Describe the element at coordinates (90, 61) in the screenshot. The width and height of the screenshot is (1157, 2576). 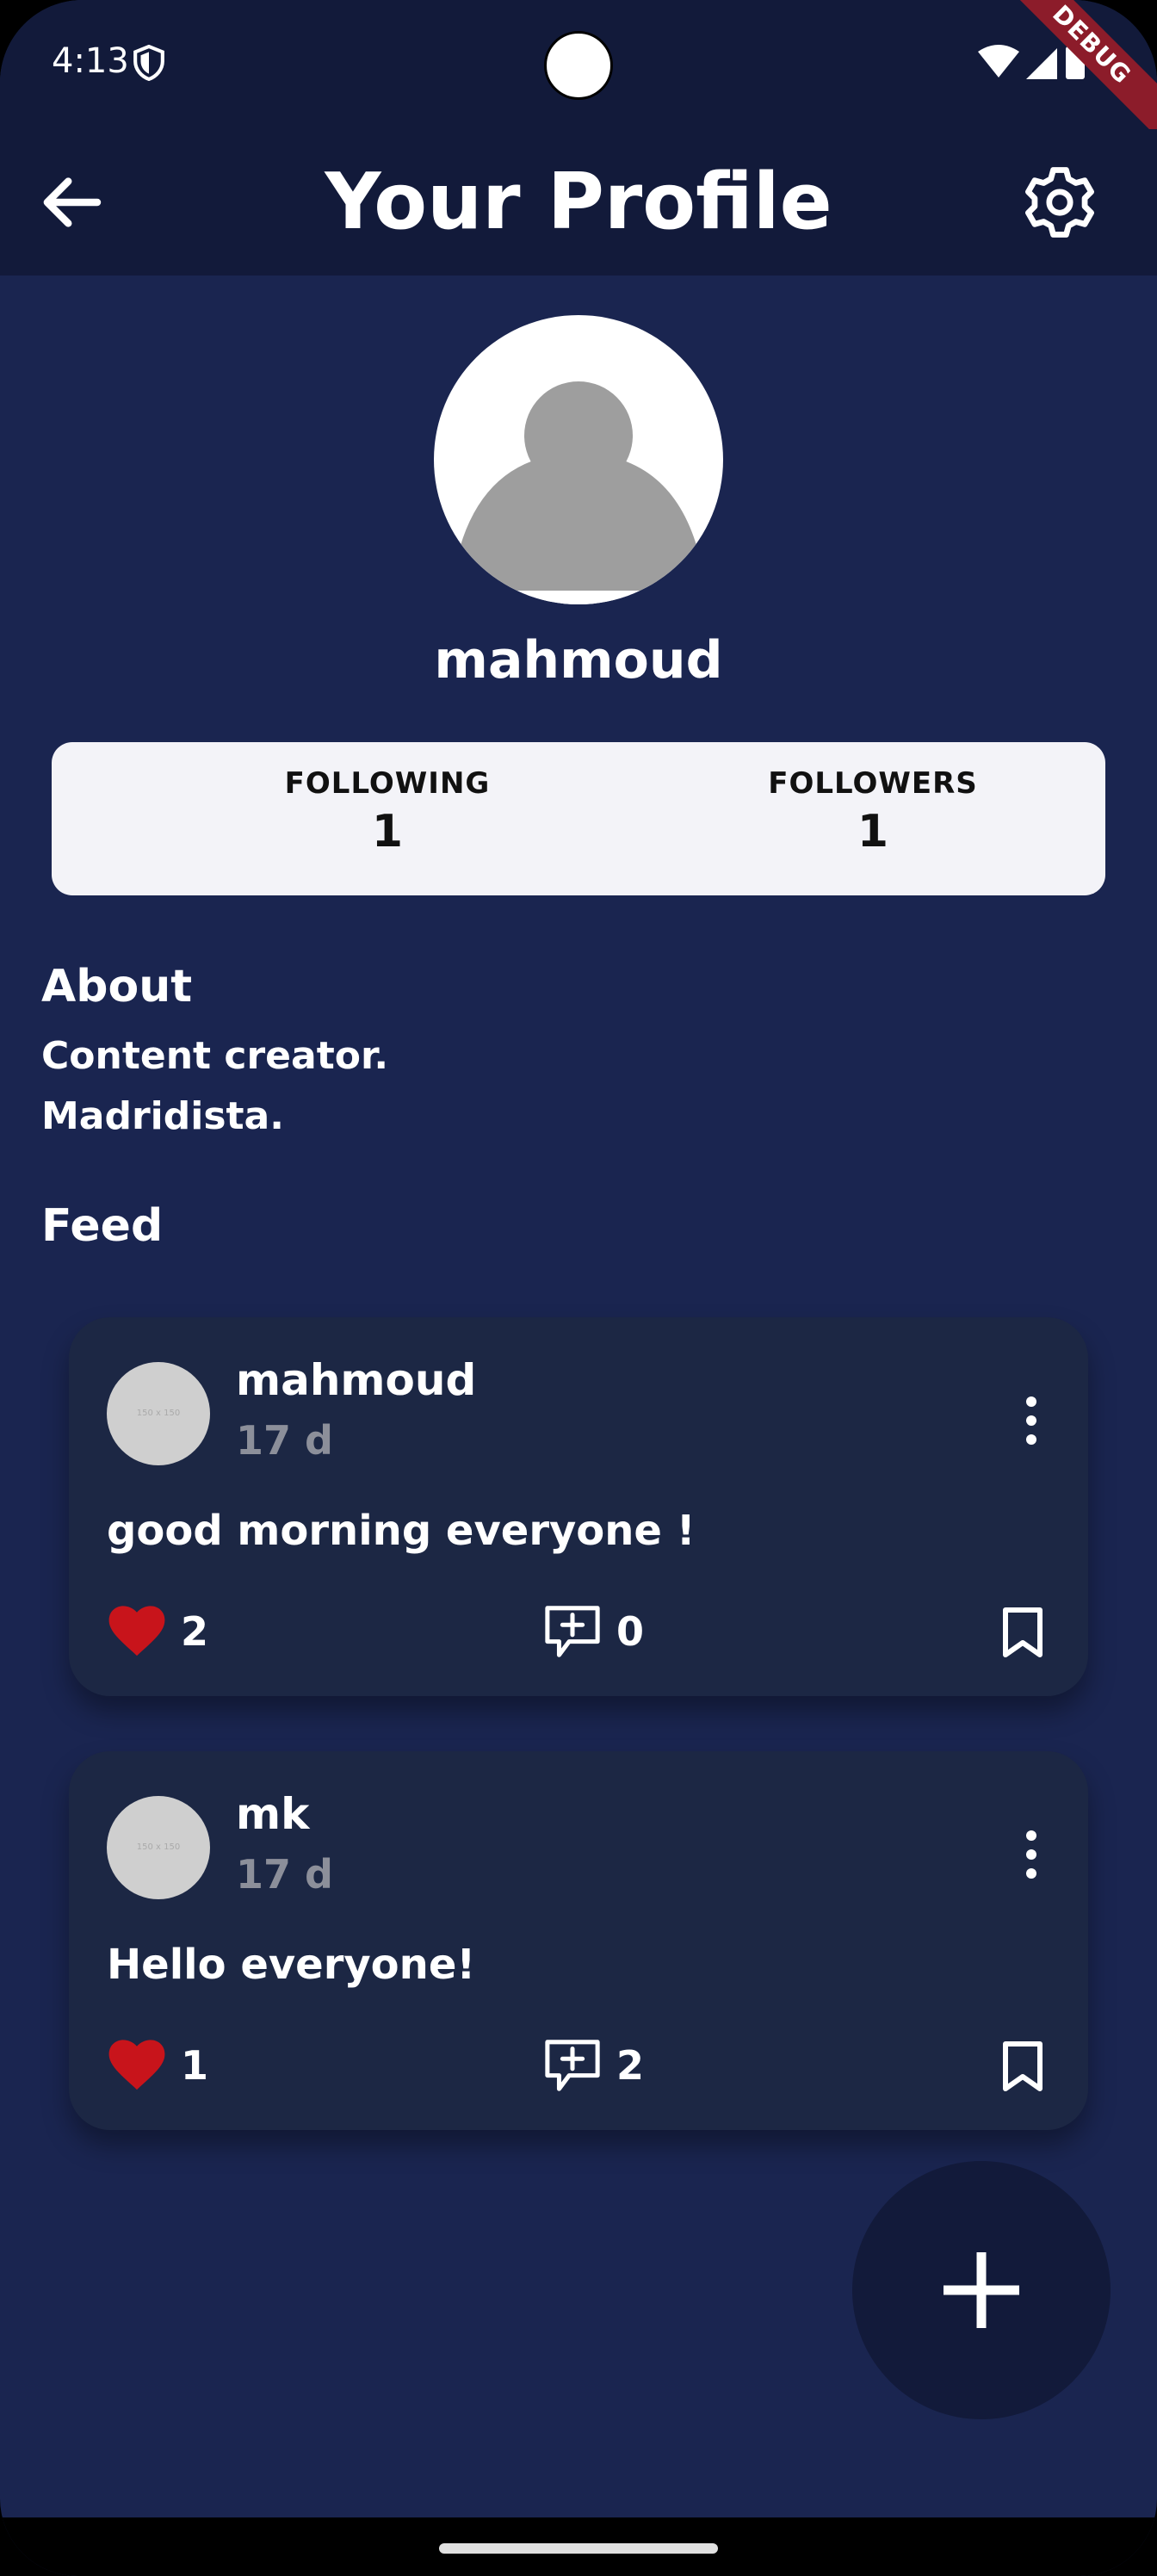
I see `status-time: 4:13` at that location.